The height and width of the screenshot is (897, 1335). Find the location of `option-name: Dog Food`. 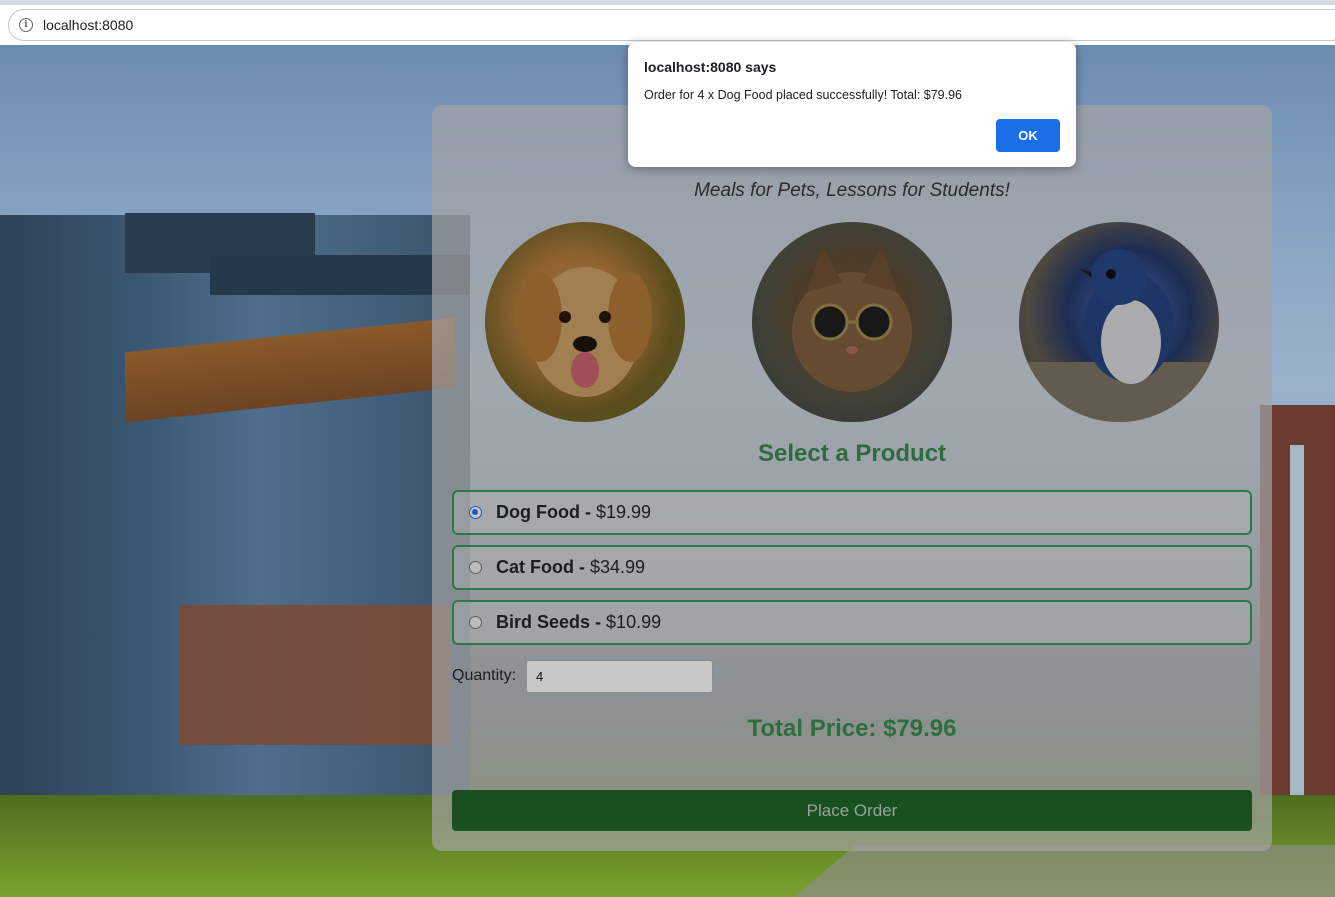

option-name: Dog Food is located at coordinates (538, 512).